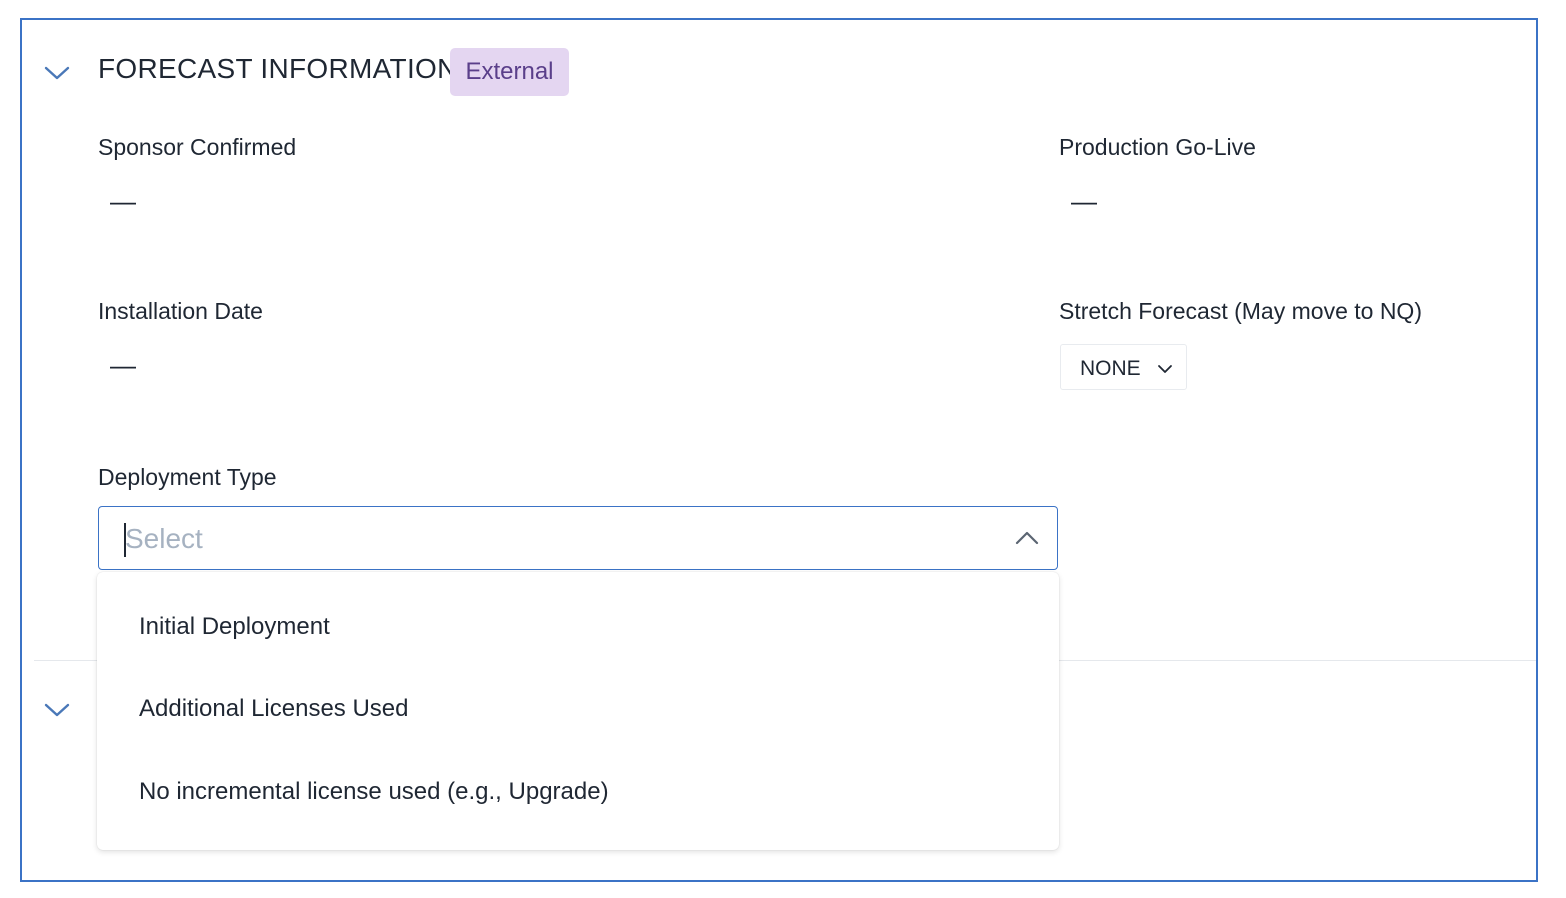 This screenshot has height=898, width=1566. Describe the element at coordinates (197, 147) in the screenshot. I see `sponsor-confirmed-label: Sponsor Confirmed` at that location.